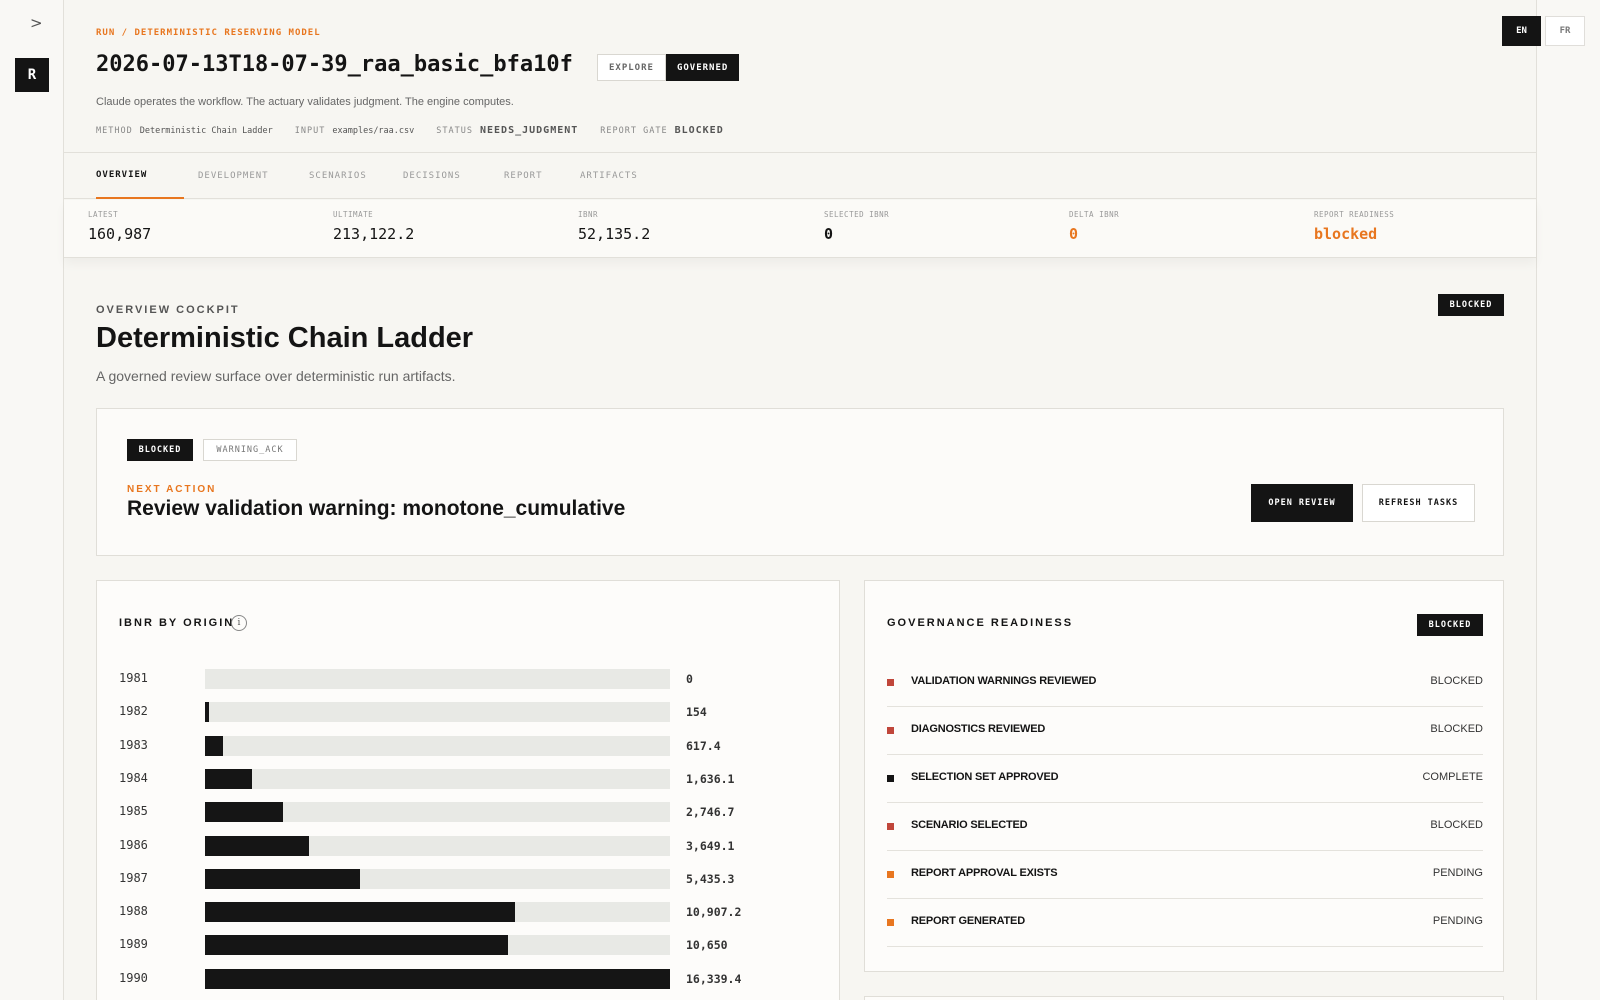 Image resolution: width=1600 pixels, height=1000 pixels. Describe the element at coordinates (172, 489) in the screenshot. I see `next-action-label: NEXT ACTION` at that location.